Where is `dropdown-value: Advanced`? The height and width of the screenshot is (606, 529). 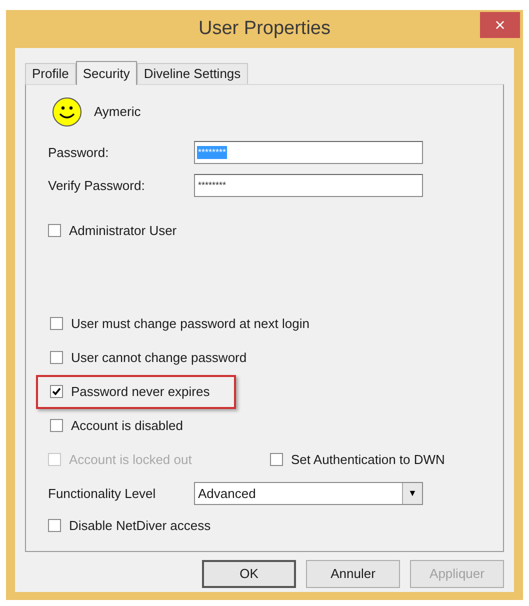
dropdown-value: Advanced is located at coordinates (227, 493).